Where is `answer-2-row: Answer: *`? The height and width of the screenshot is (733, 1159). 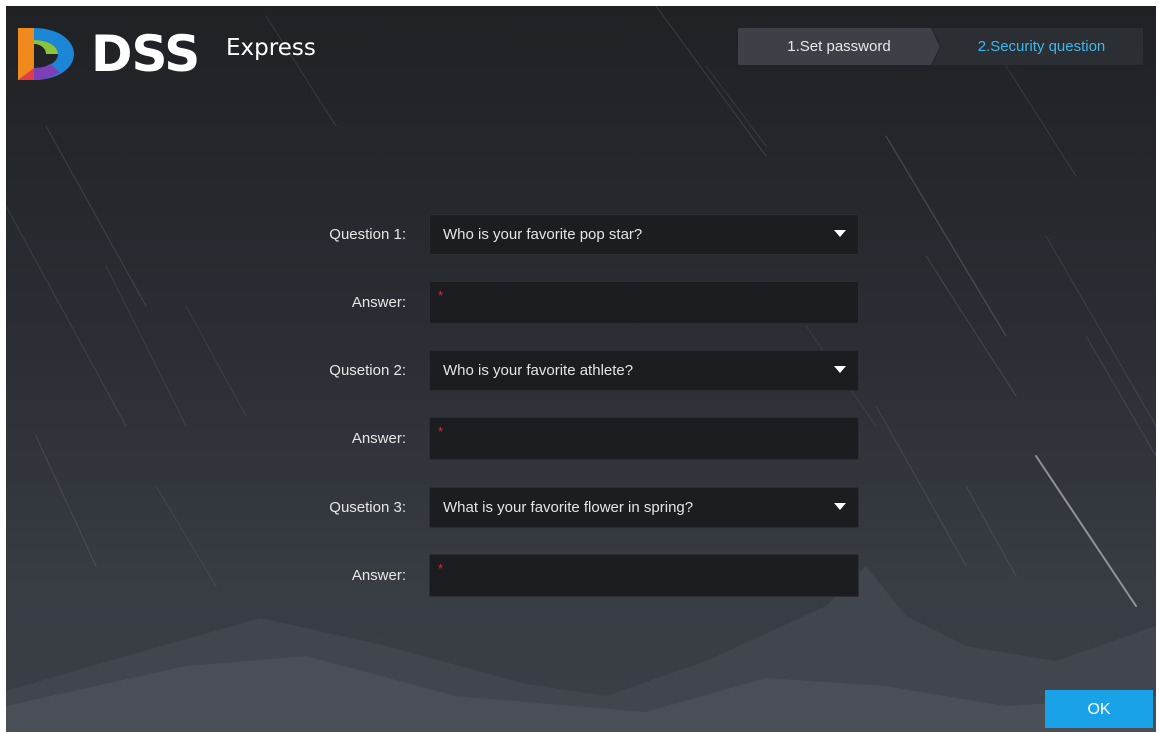
answer-2-row: Answer: * is located at coordinates (581, 438).